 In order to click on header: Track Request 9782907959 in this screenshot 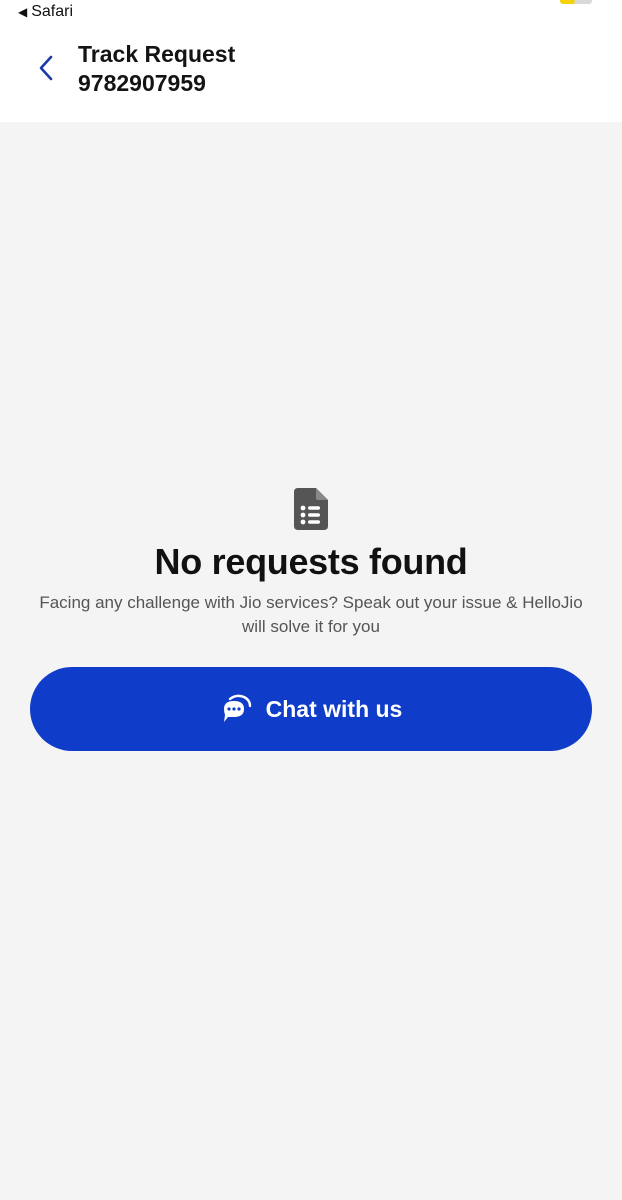, I will do `click(311, 73)`.